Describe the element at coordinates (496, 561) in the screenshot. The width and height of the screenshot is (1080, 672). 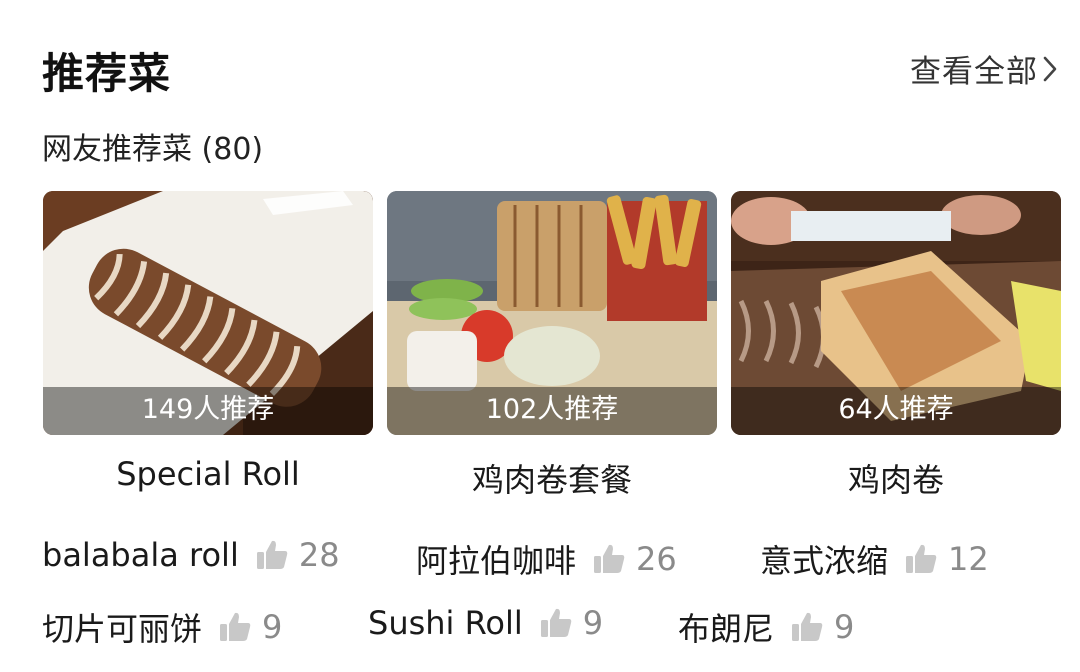
I see `dish-tag-name: 阿拉伯咖啡` at that location.